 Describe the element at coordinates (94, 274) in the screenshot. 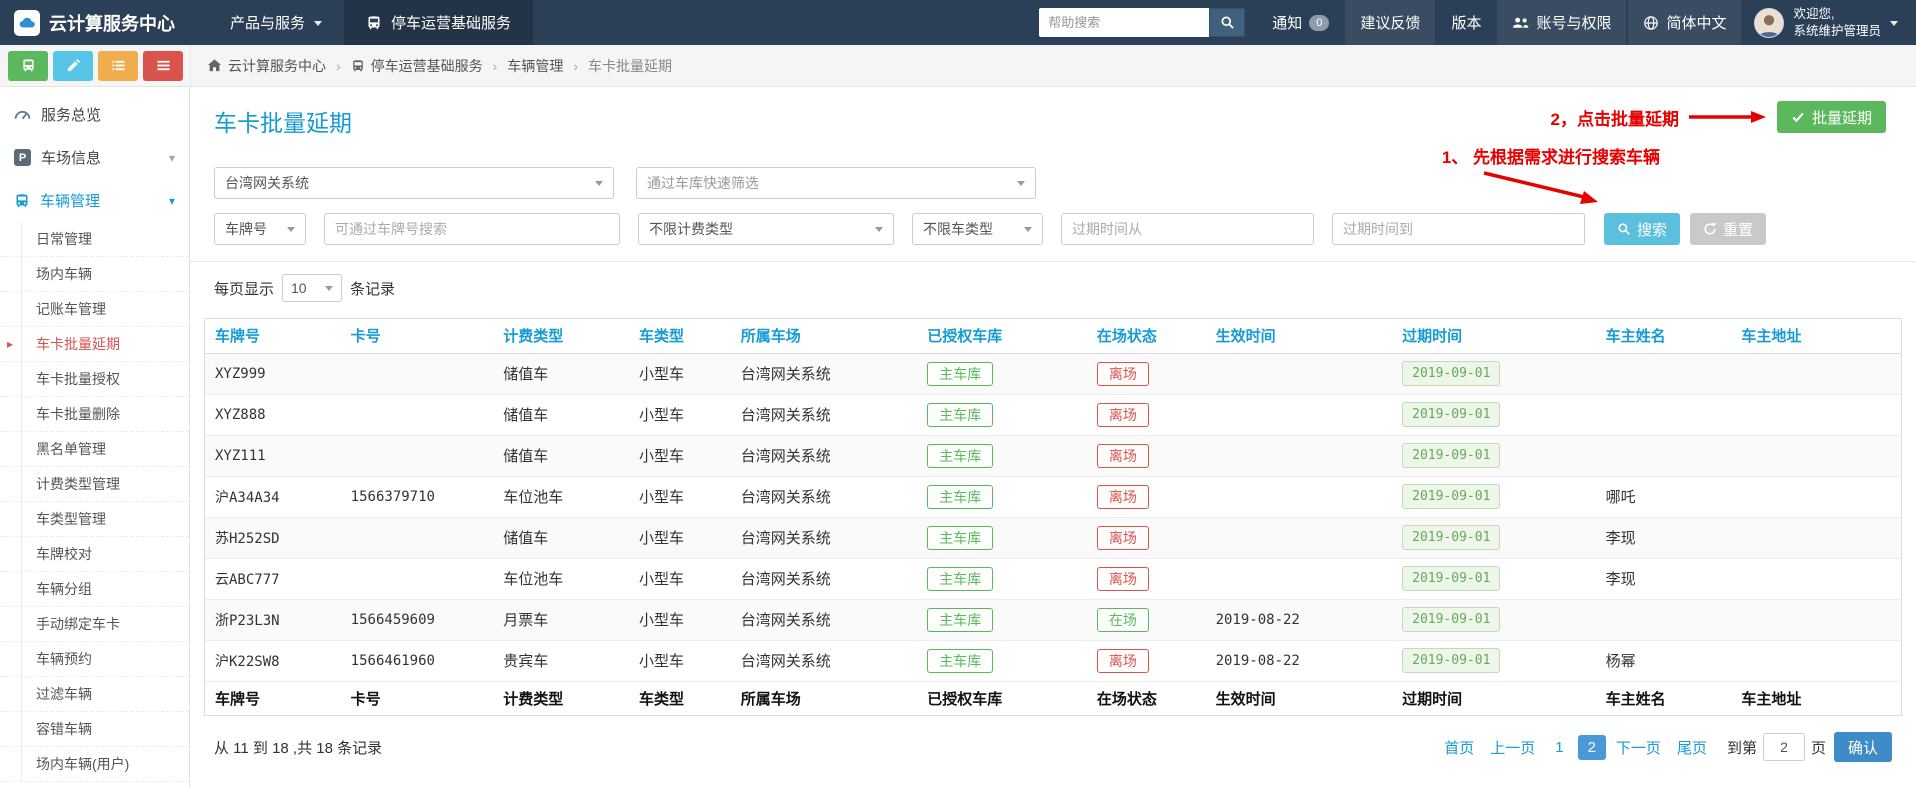

I see `sidebar-subitem: 场内车辆` at that location.